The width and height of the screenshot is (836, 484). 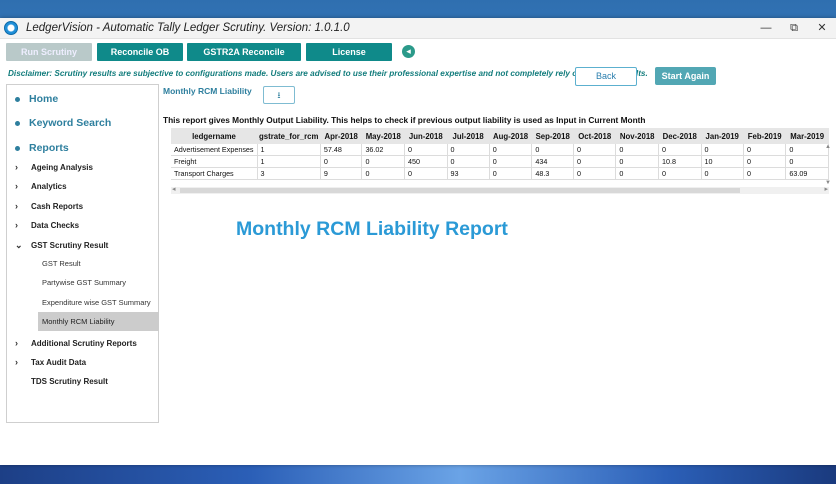 What do you see at coordinates (19, 245) in the screenshot?
I see `chevron-down-icon: ⌄` at bounding box center [19, 245].